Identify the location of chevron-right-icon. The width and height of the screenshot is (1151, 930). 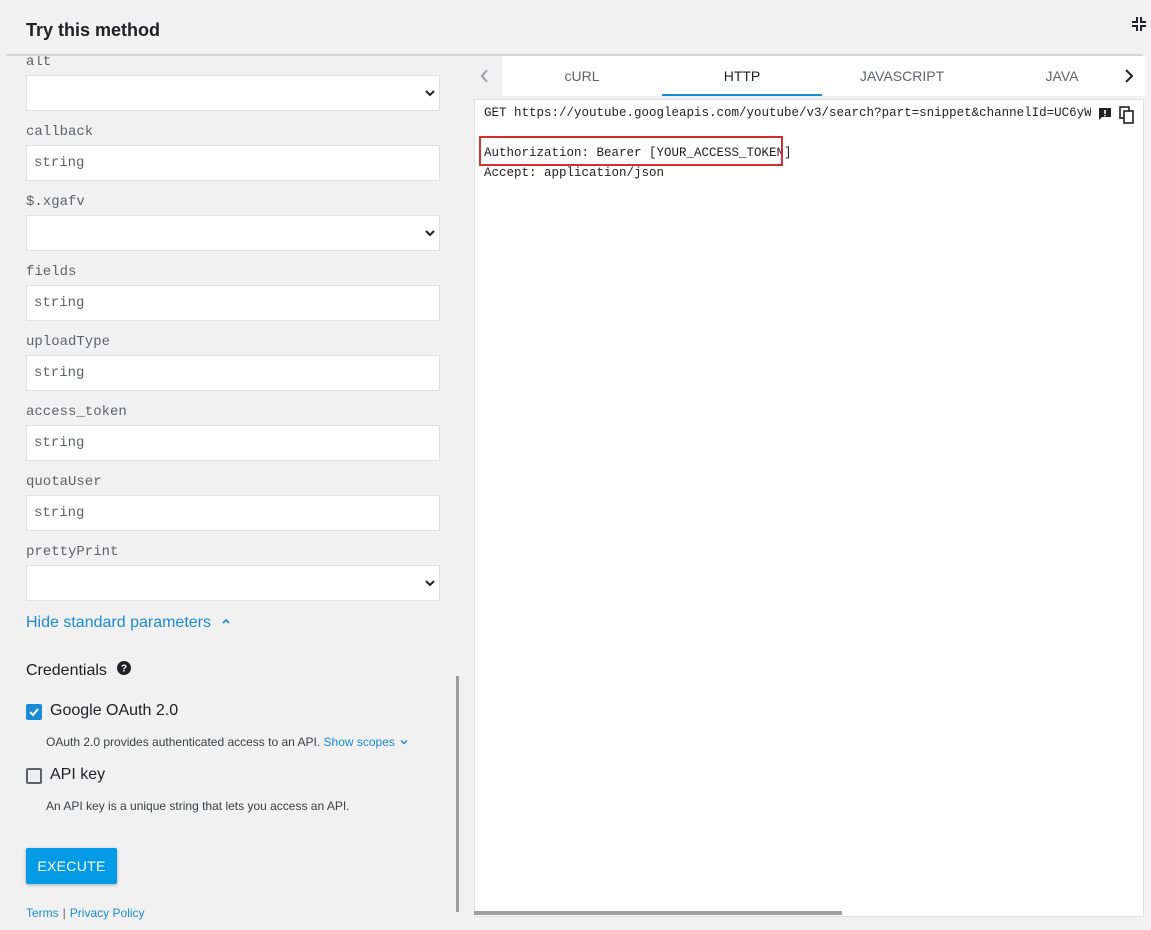
(1129, 76).